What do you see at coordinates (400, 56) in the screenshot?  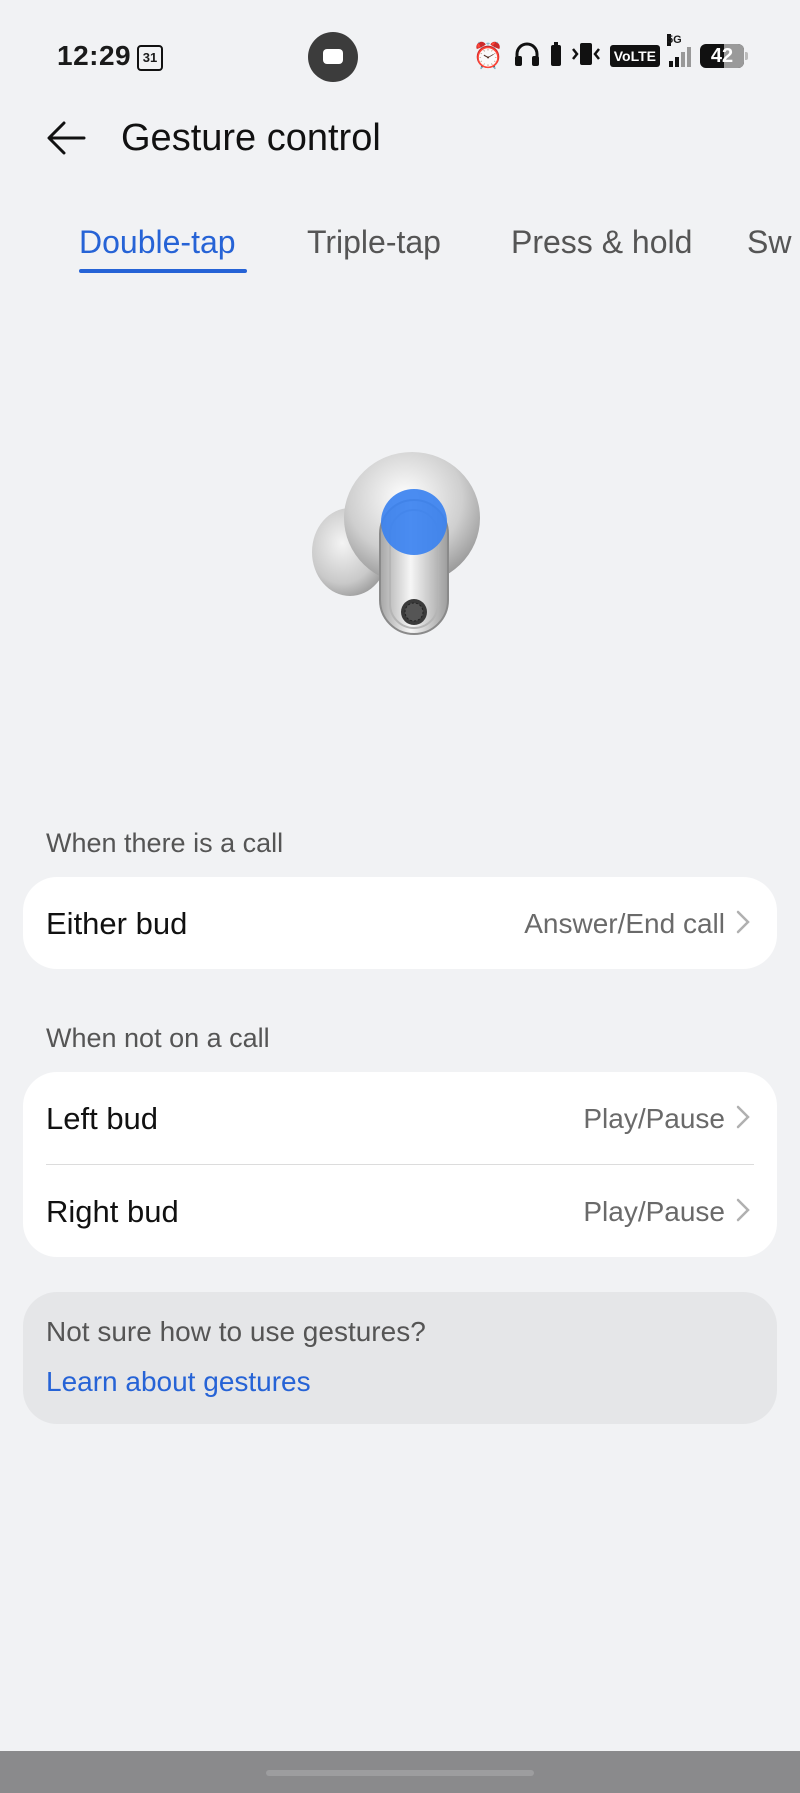 I see `status-bar: 12:29 31 ⏰ VoLTE 5G 42` at bounding box center [400, 56].